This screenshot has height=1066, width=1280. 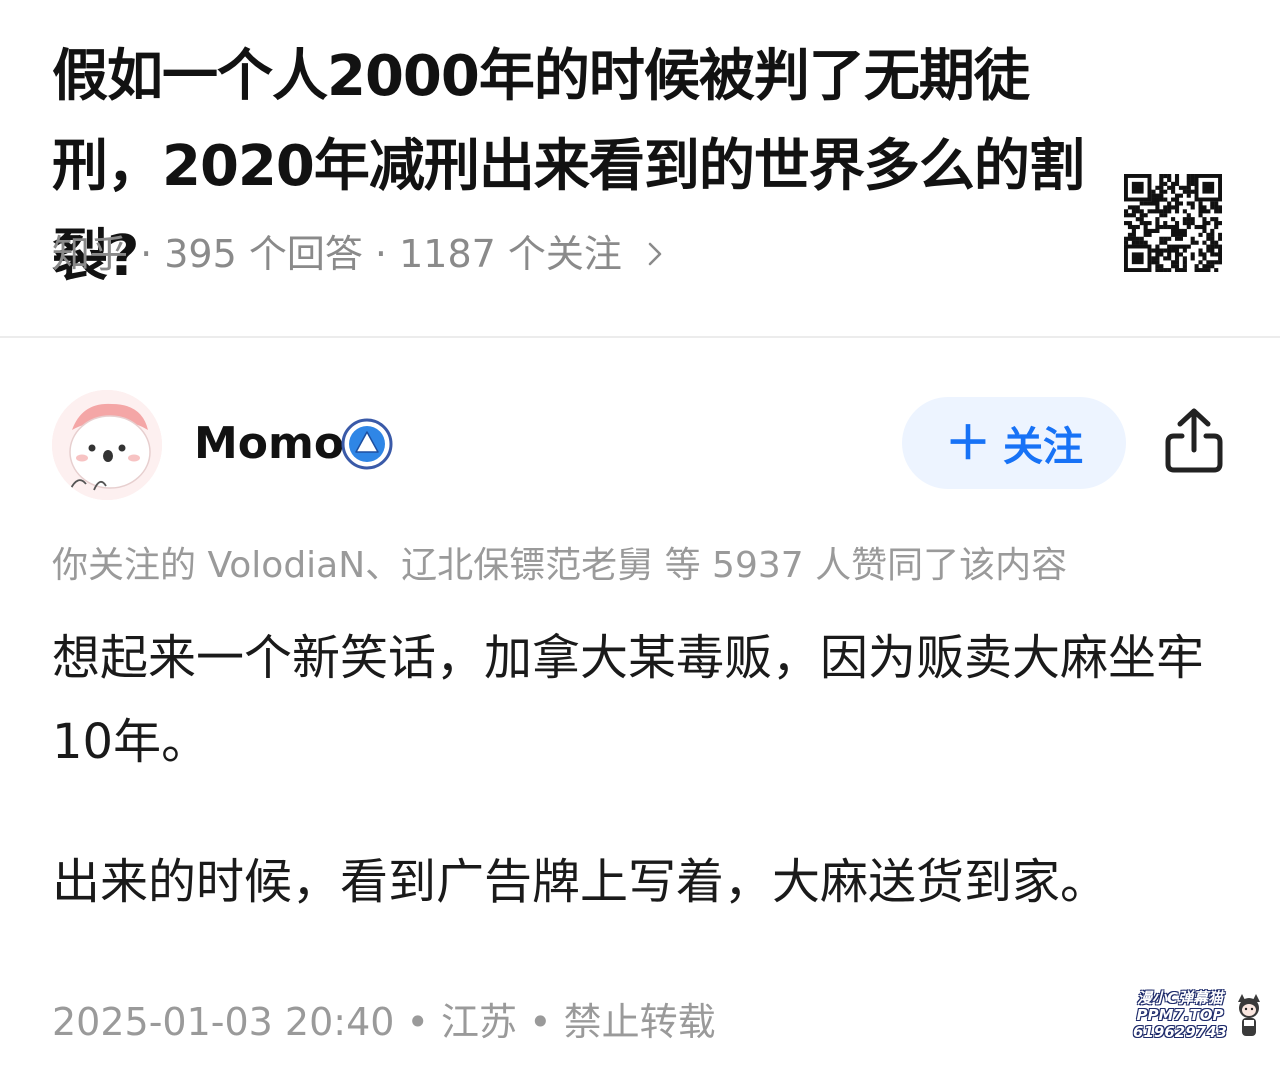 I want to click on watermark: 漫小C弹幕猫 PPM7.TOP 619629743, so click(x=1194, y=1018).